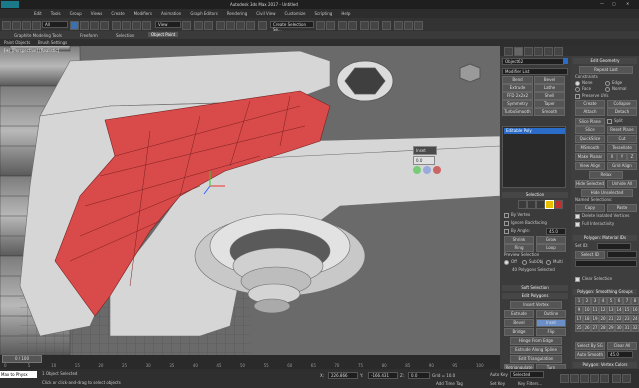 This screenshot has width=639, height=388. What do you see at coordinates (612, 157) in the screenshot?
I see `planar-x-button: X` at bounding box center [612, 157].